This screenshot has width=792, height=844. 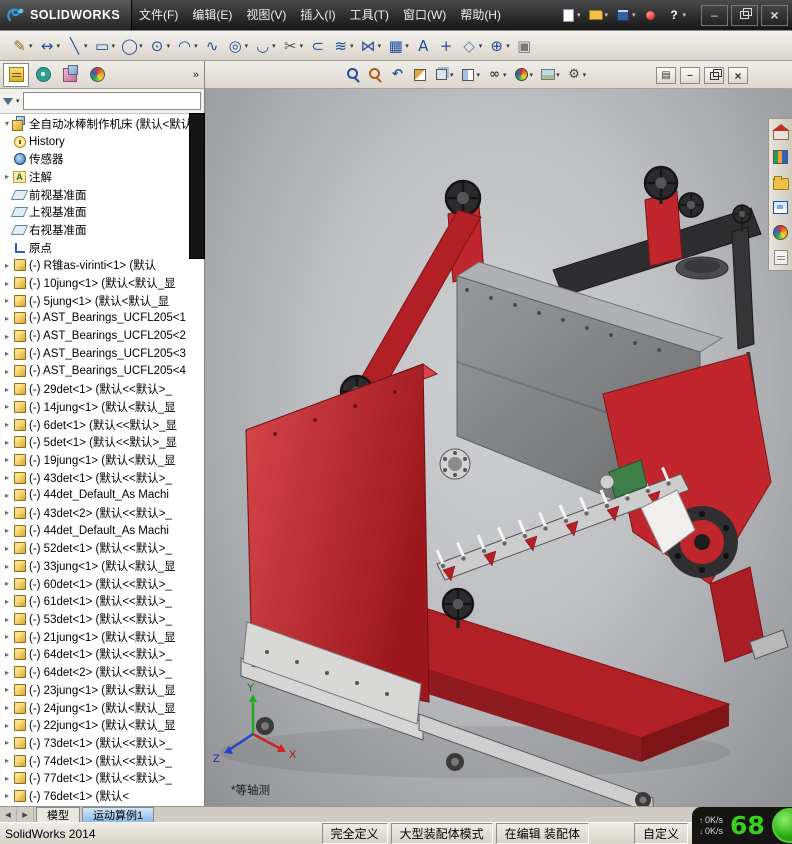 What do you see at coordinates (781, 132) in the screenshot?
I see `solidworks-resources-button` at bounding box center [781, 132].